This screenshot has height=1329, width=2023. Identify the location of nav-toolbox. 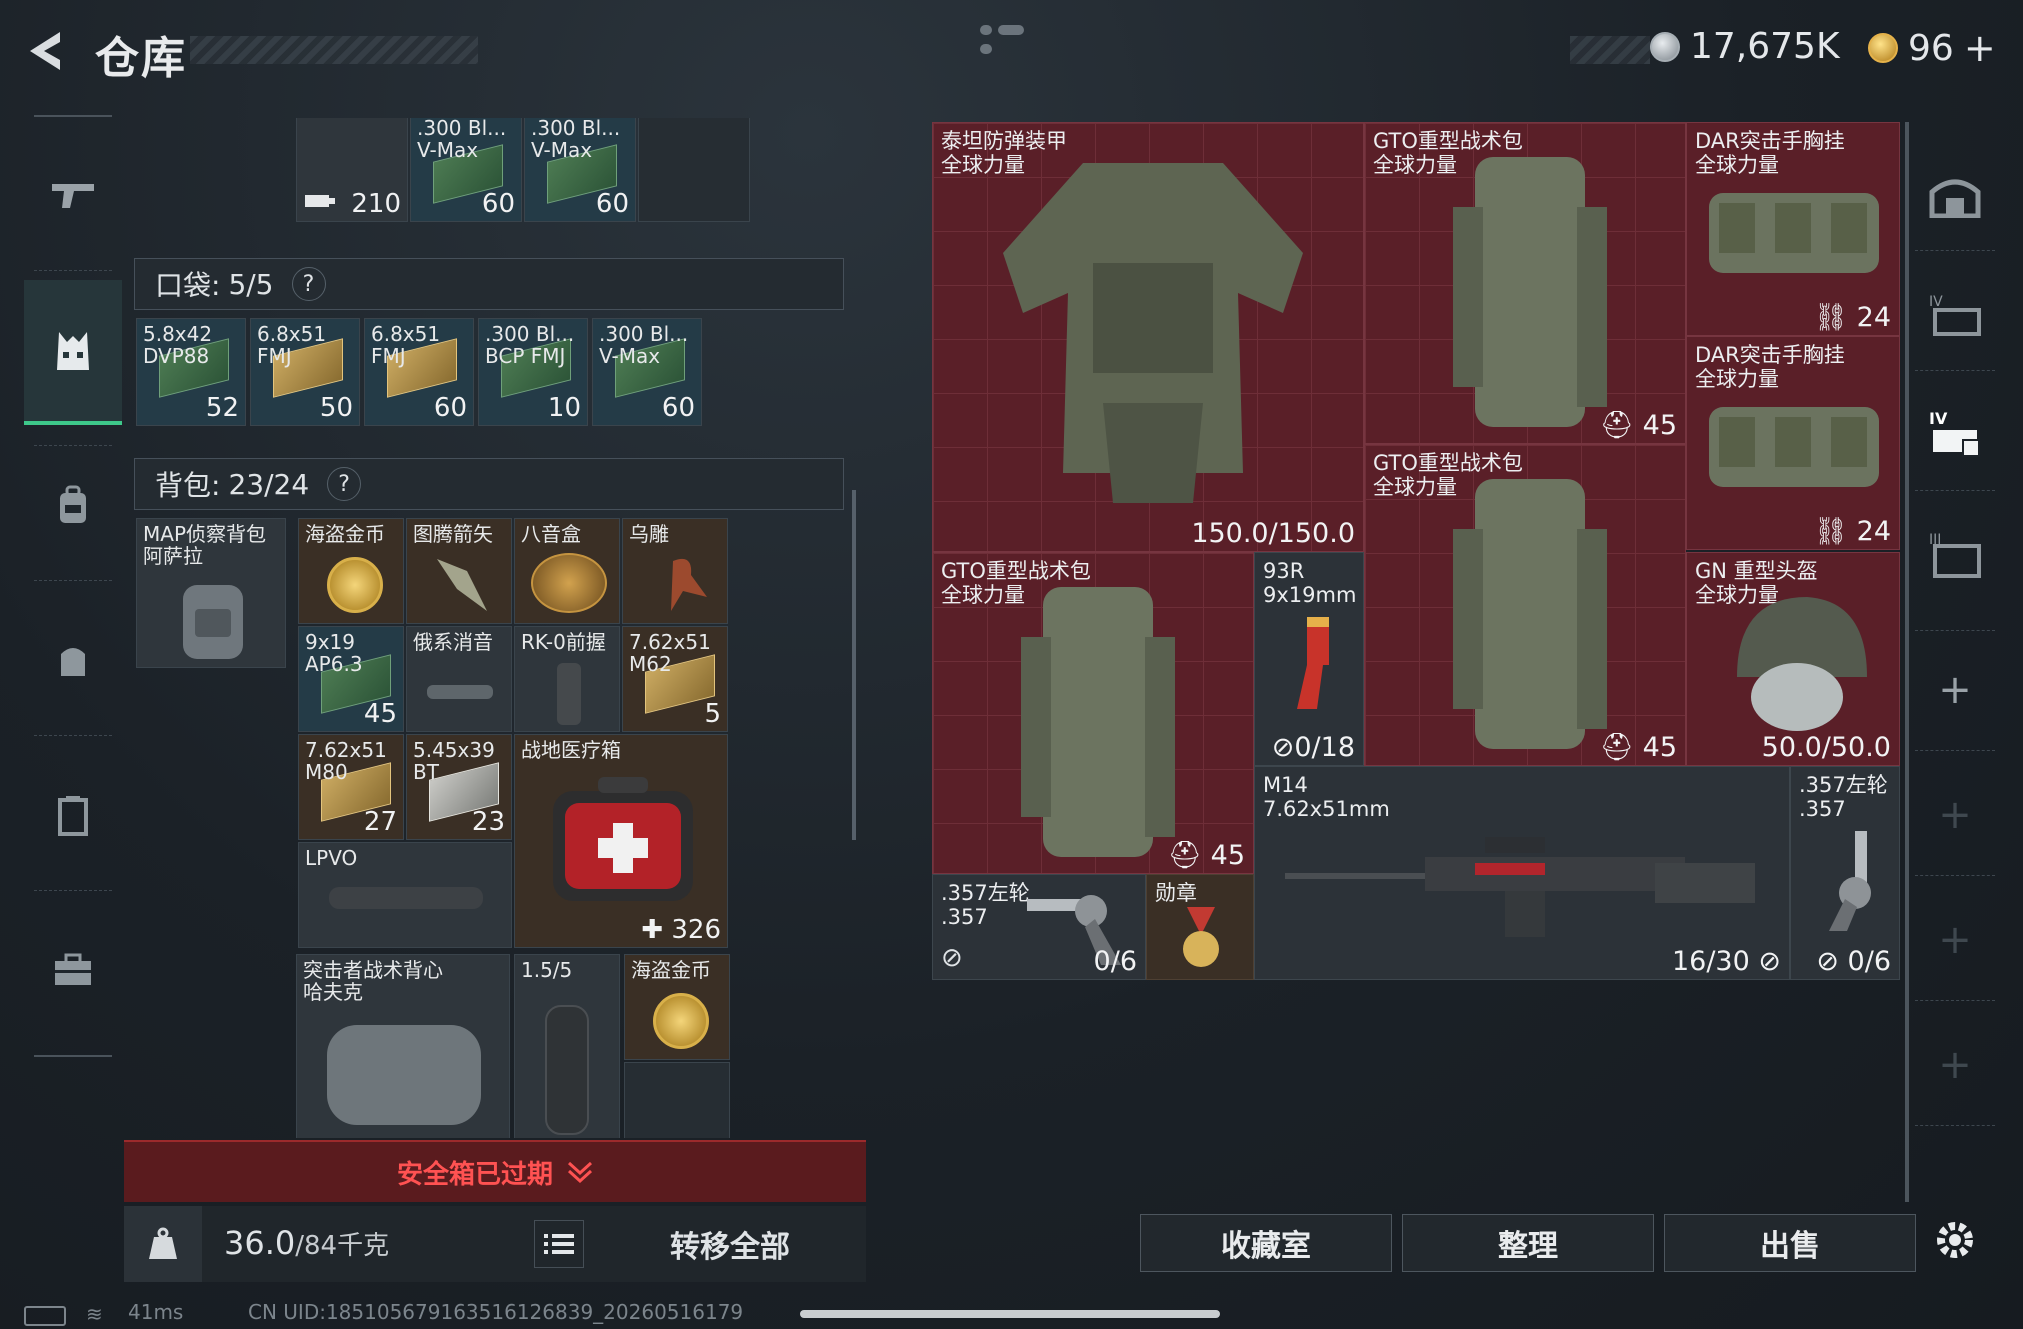
(73, 970).